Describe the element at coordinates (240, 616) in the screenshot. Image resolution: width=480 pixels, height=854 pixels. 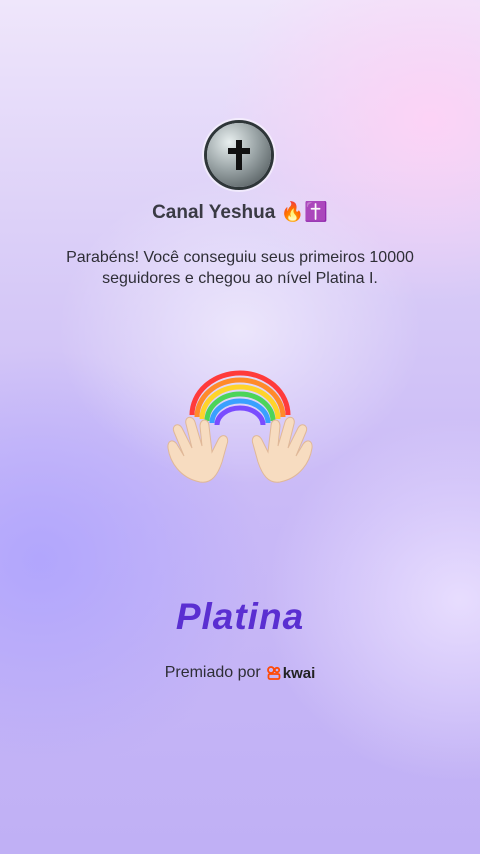
I see `level-name: Platina` at that location.